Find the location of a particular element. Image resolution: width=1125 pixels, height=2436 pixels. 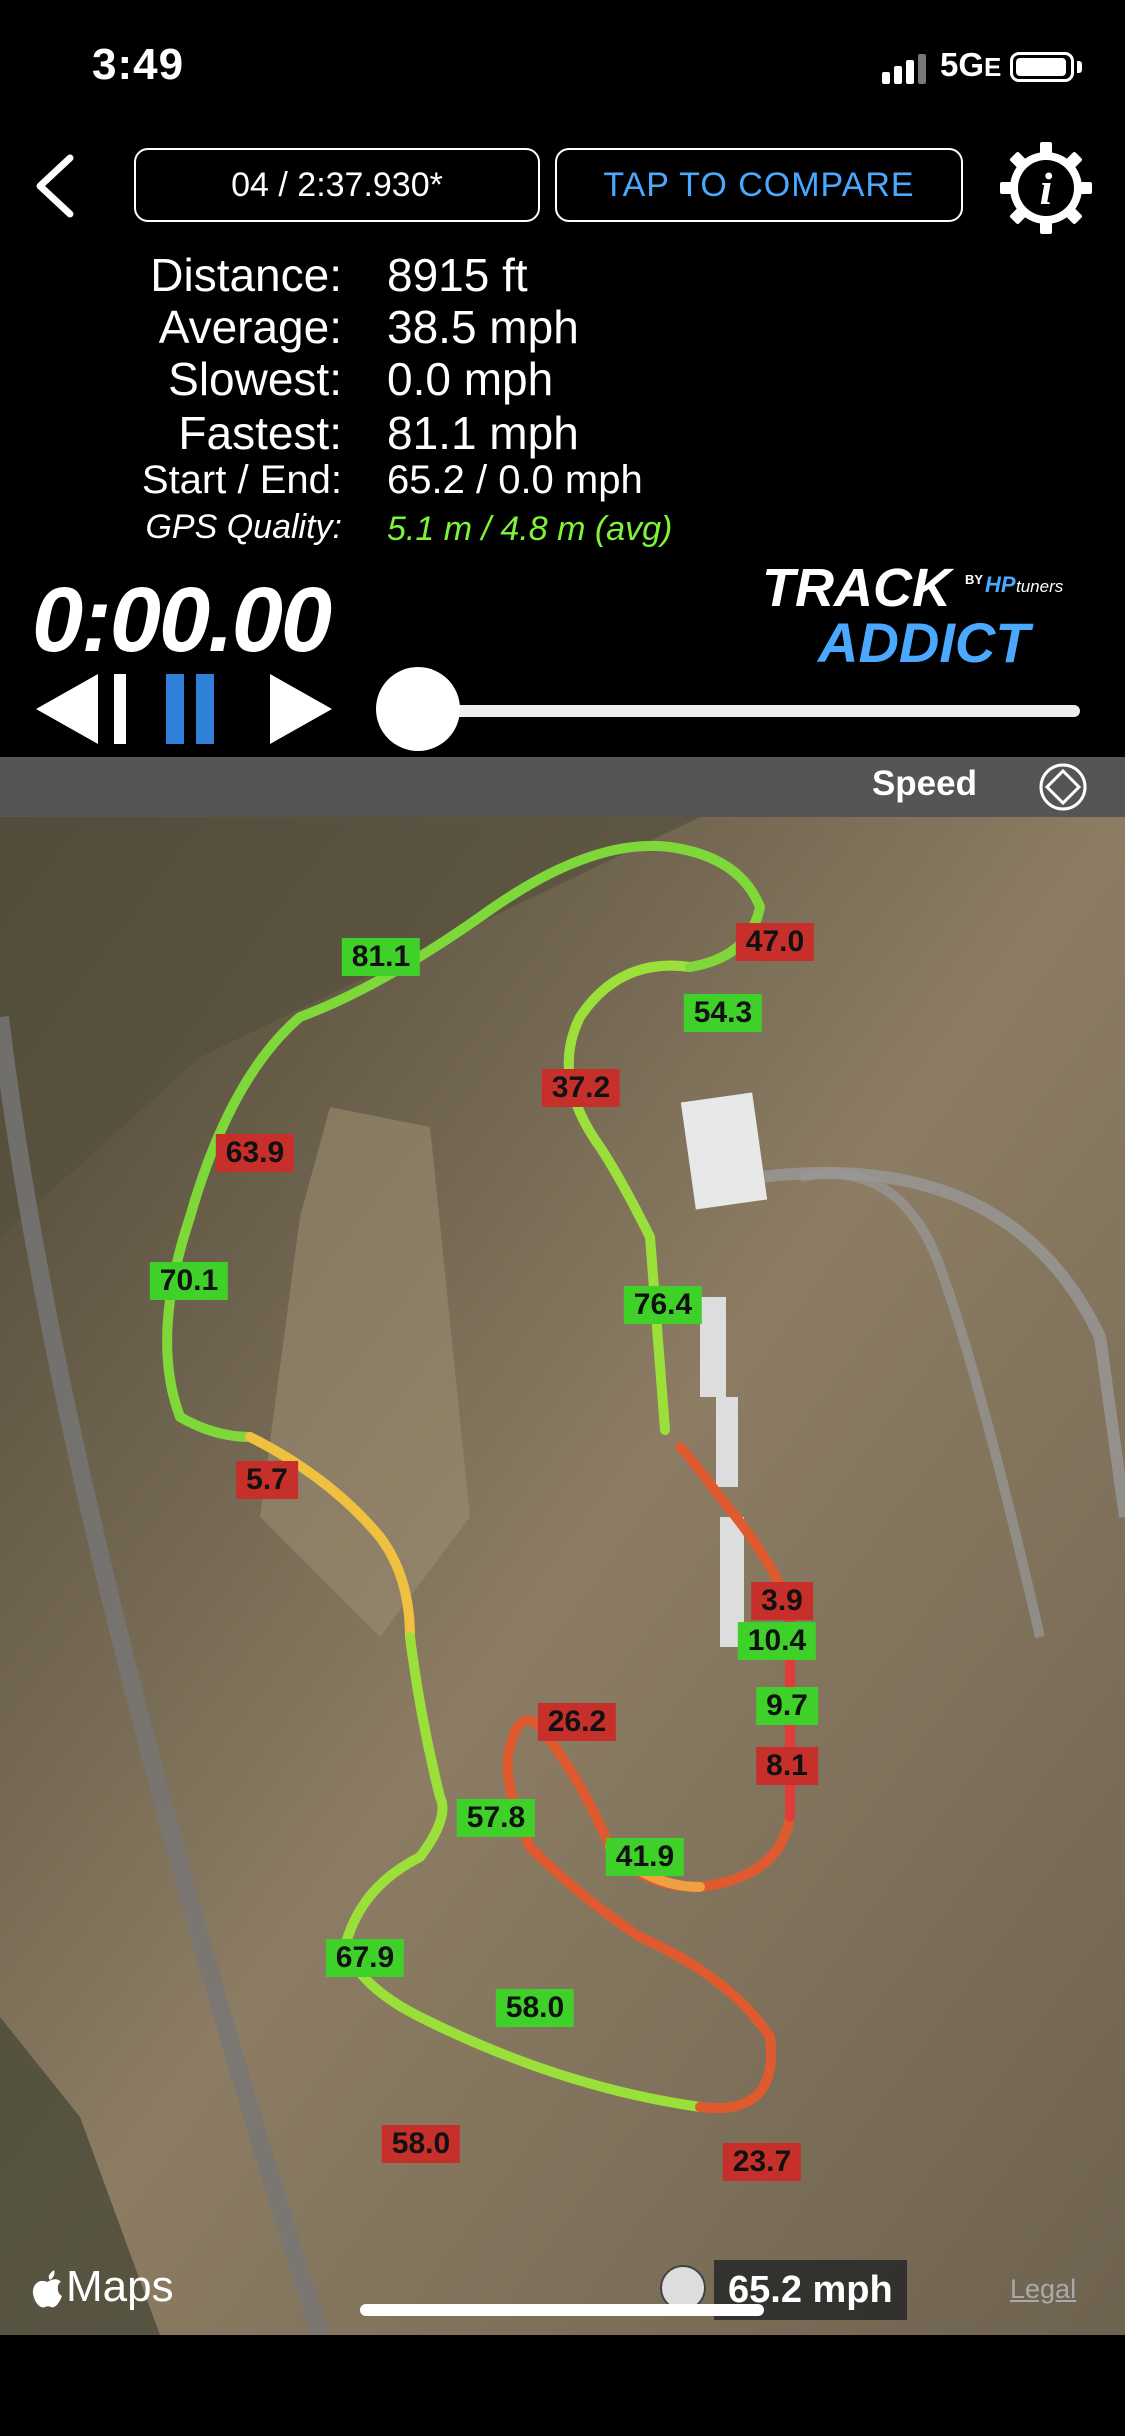

info-gear-icon: i is located at coordinates (1046, 188).